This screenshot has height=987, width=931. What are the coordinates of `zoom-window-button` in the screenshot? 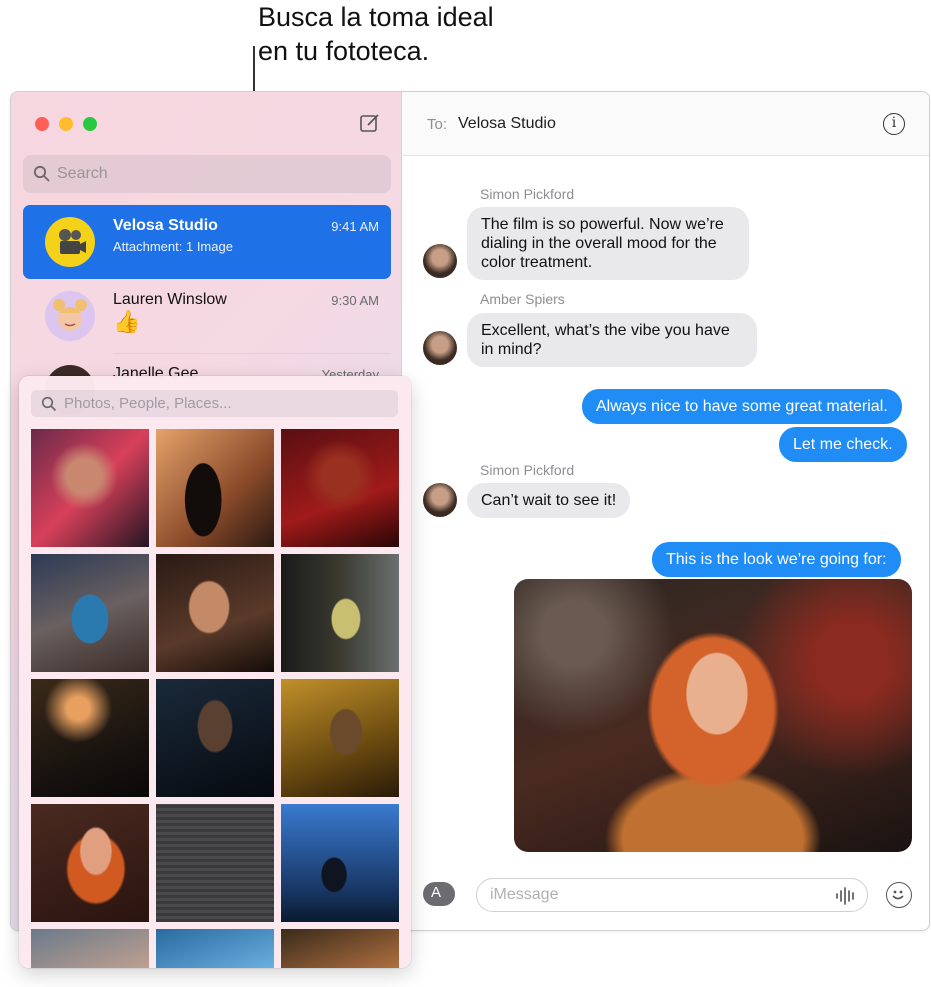 It's located at (90, 124).